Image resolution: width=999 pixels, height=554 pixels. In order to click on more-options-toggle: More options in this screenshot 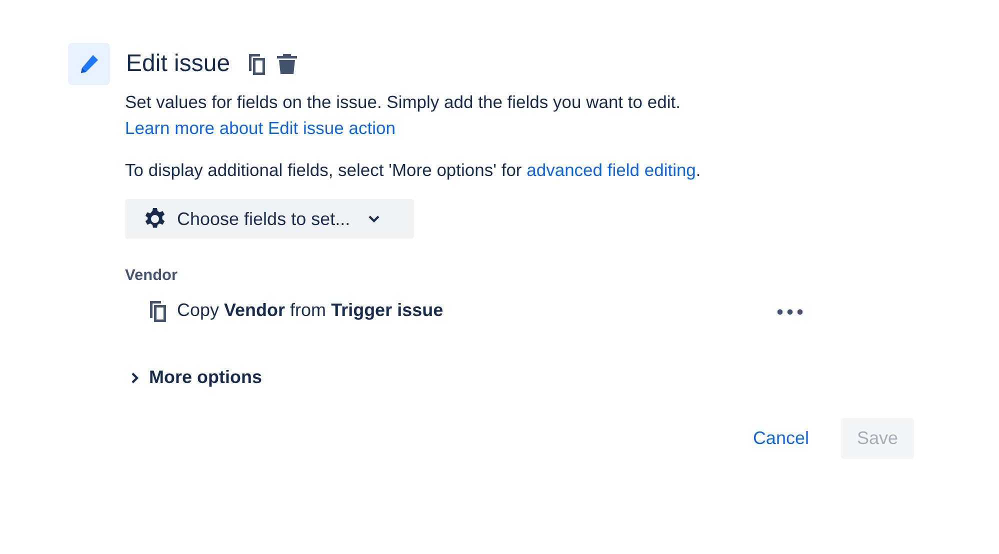, I will do `click(195, 378)`.